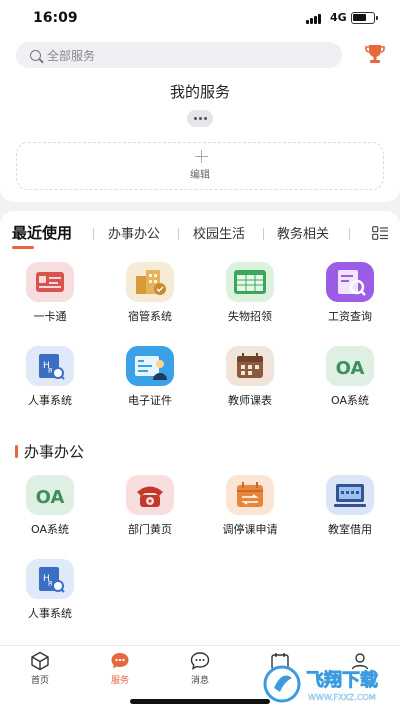 The height and width of the screenshot is (711, 400). I want to click on app-teacher-timetable: 教师课表, so click(250, 384).